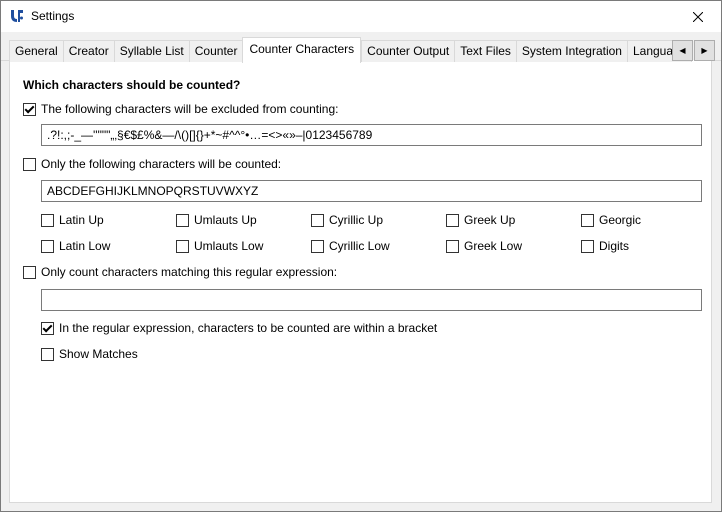 Image resolution: width=722 pixels, height=512 pixels. I want to click on latin-up-label: Latin Up, so click(81, 220).